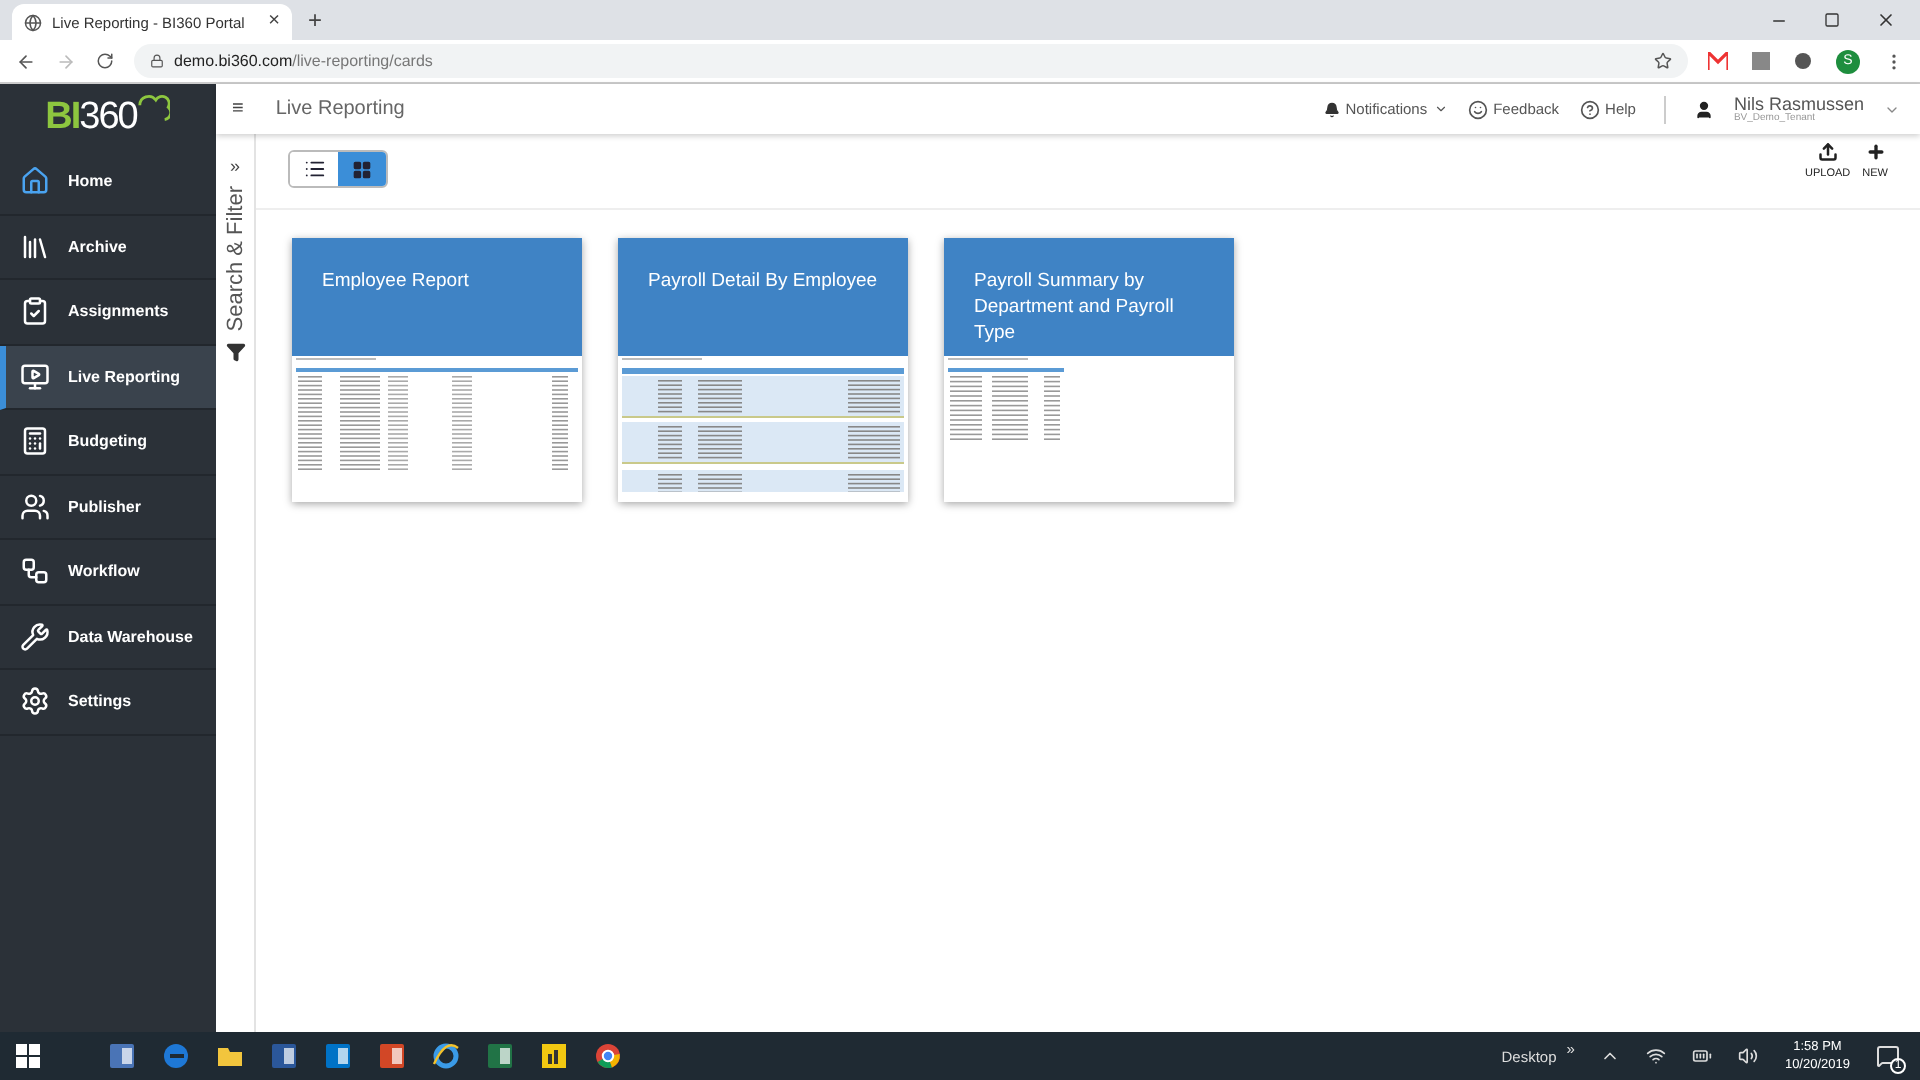 The width and height of the screenshot is (1920, 1080). What do you see at coordinates (554, 1056) in the screenshot?
I see `chart-app-icon` at bounding box center [554, 1056].